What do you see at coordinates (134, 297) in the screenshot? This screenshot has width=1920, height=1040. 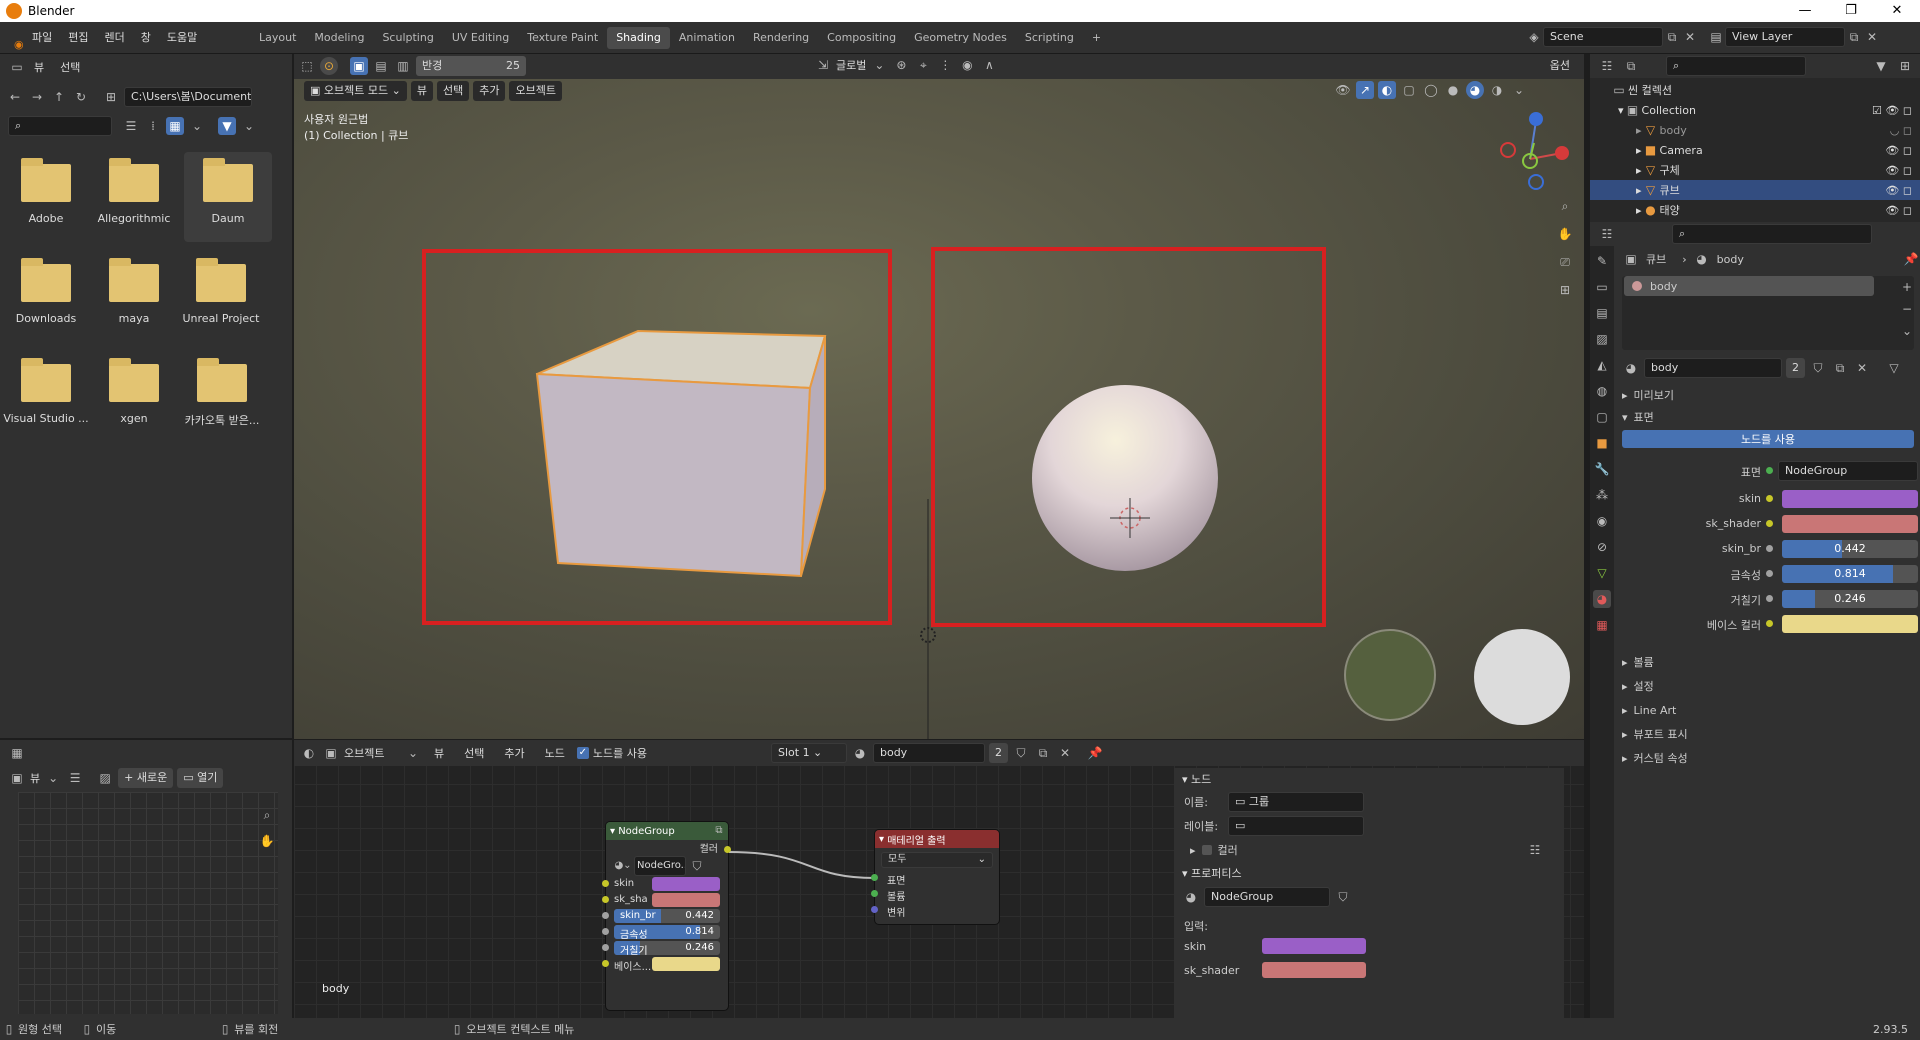 I see `folder-item: maya` at bounding box center [134, 297].